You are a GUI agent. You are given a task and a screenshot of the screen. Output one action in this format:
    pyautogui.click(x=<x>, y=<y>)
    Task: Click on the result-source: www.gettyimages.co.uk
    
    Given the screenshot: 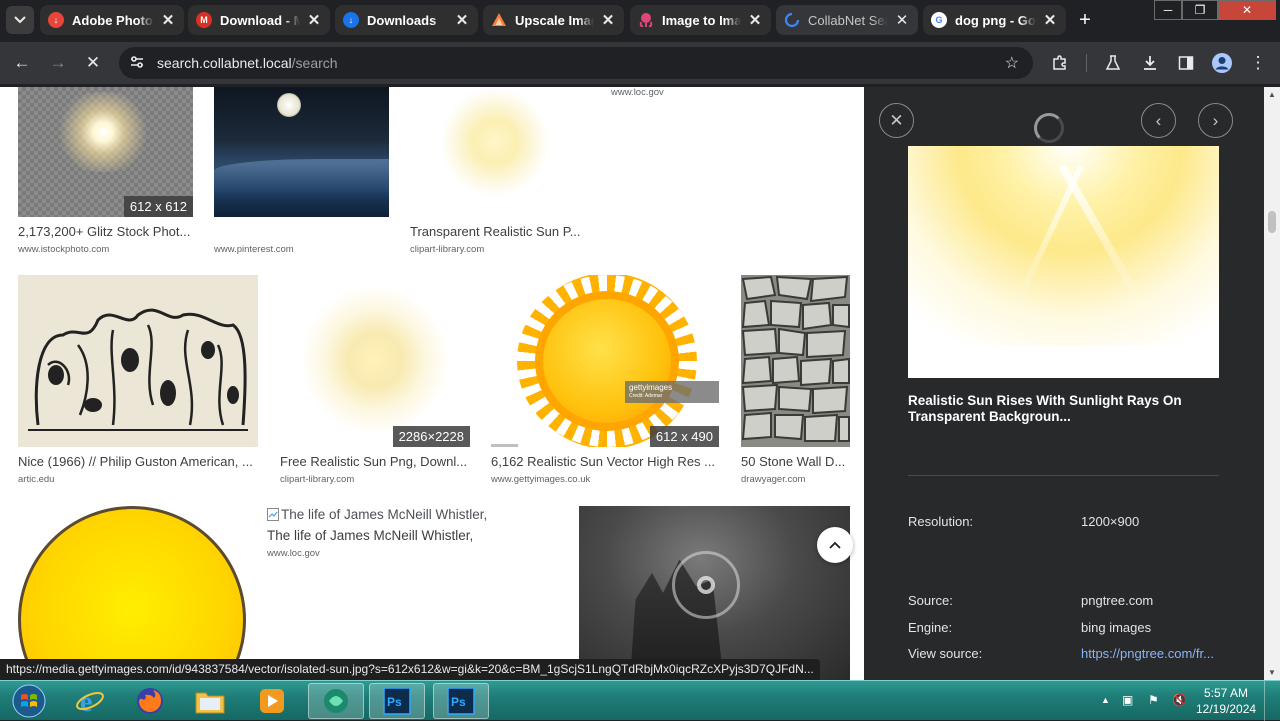 What is the action you would take?
    pyautogui.click(x=541, y=479)
    